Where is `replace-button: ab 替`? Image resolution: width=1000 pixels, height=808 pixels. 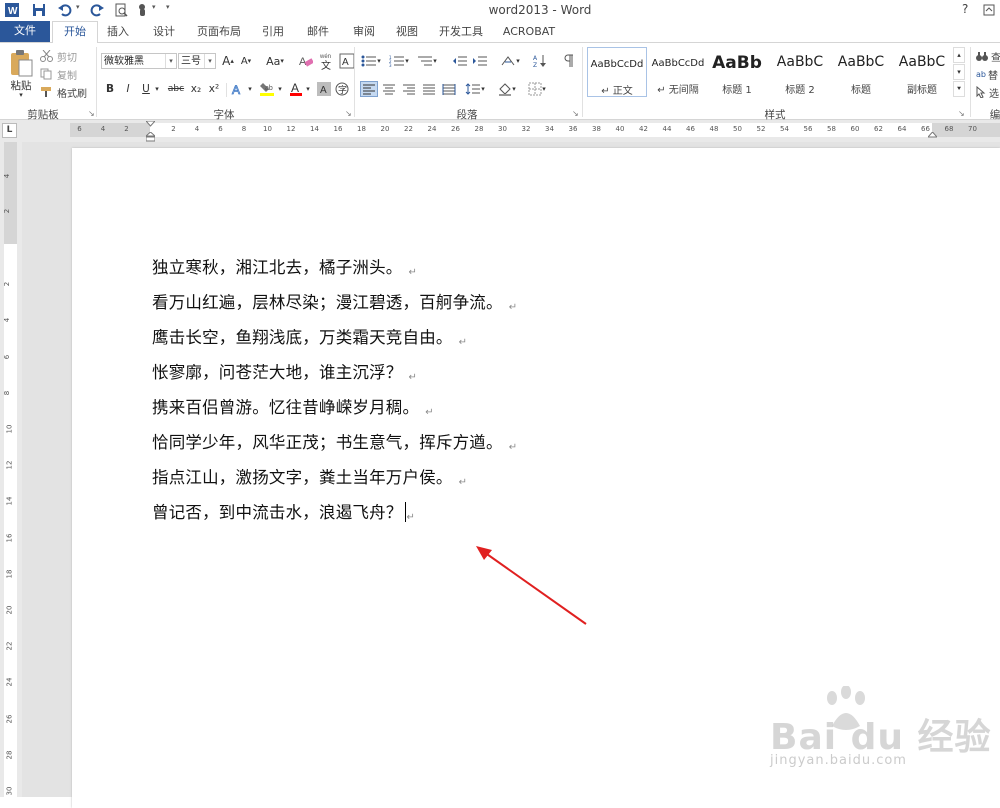
replace-button: ab 替 is located at coordinates (987, 74).